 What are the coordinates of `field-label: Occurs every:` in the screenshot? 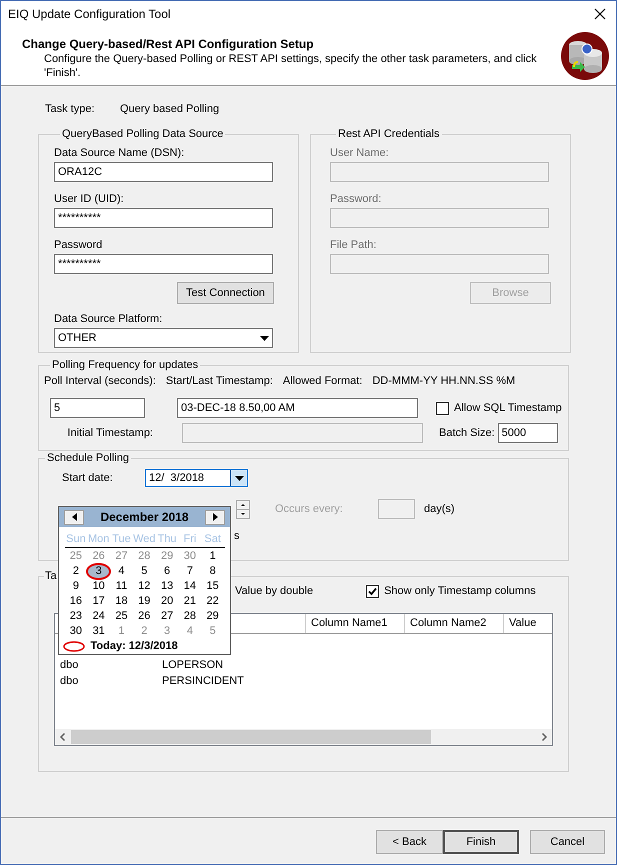 It's located at (309, 509).